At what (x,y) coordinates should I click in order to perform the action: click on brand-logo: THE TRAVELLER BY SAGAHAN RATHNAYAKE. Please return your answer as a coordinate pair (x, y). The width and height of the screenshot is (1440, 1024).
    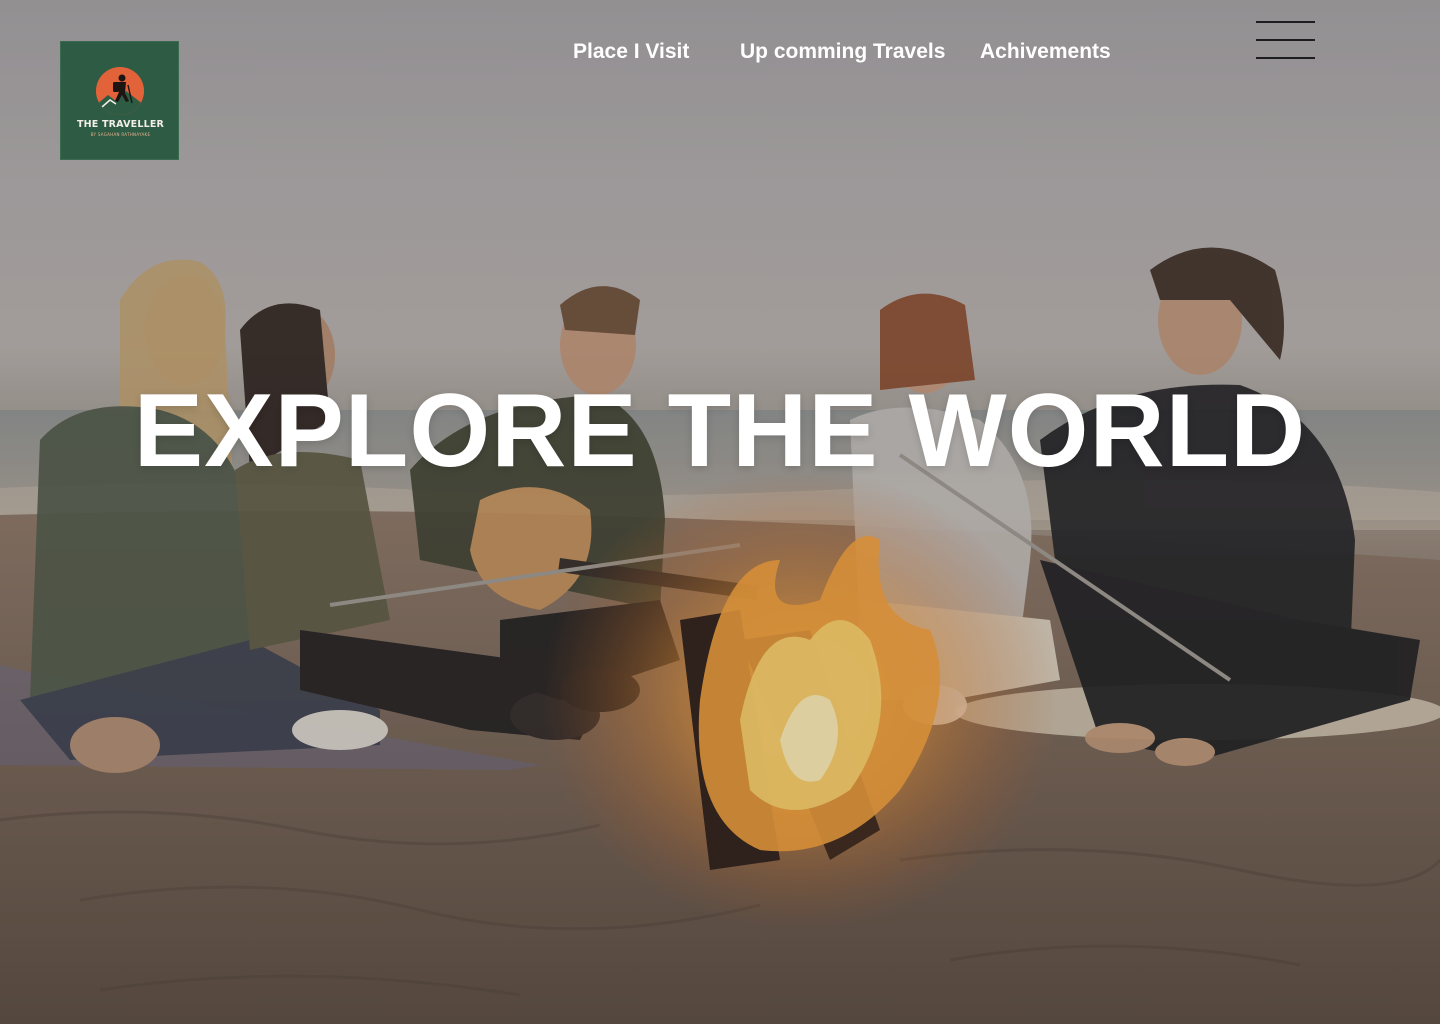
    Looking at the image, I should click on (119, 100).